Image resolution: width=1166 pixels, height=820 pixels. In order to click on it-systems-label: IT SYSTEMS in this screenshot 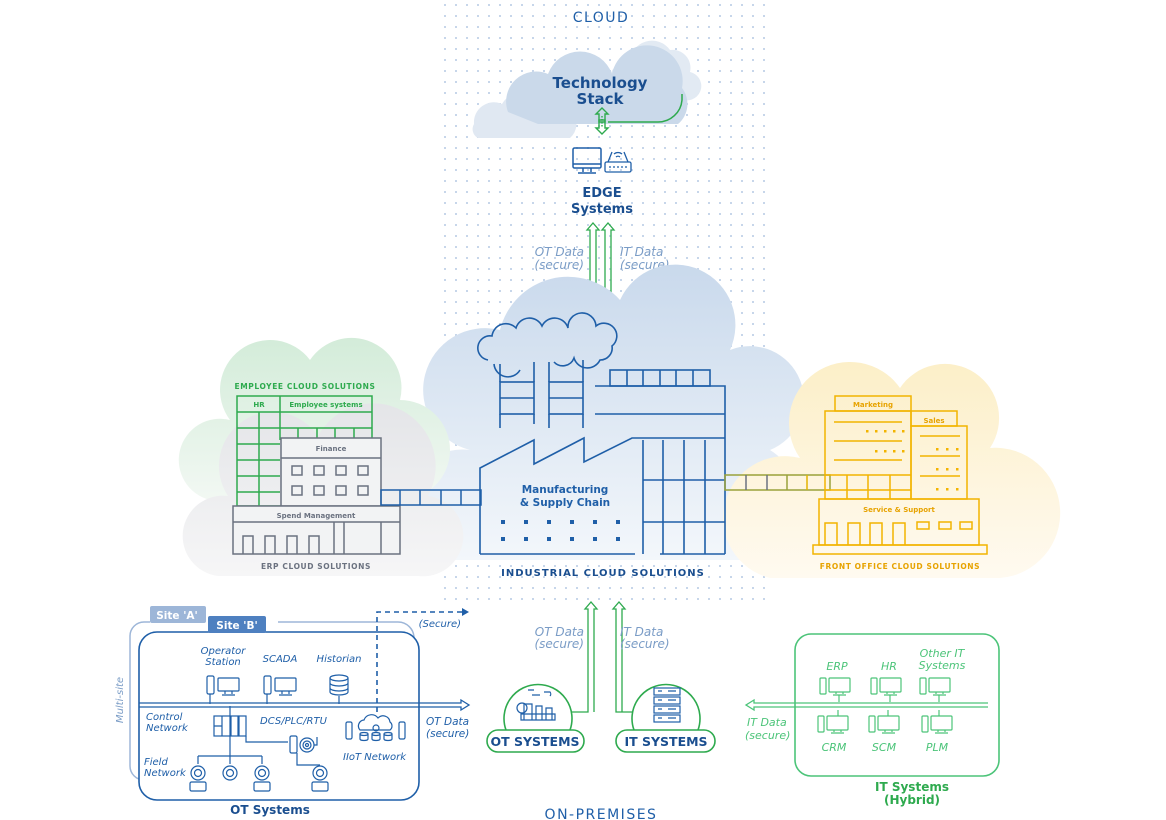, I will do `click(665, 741)`.